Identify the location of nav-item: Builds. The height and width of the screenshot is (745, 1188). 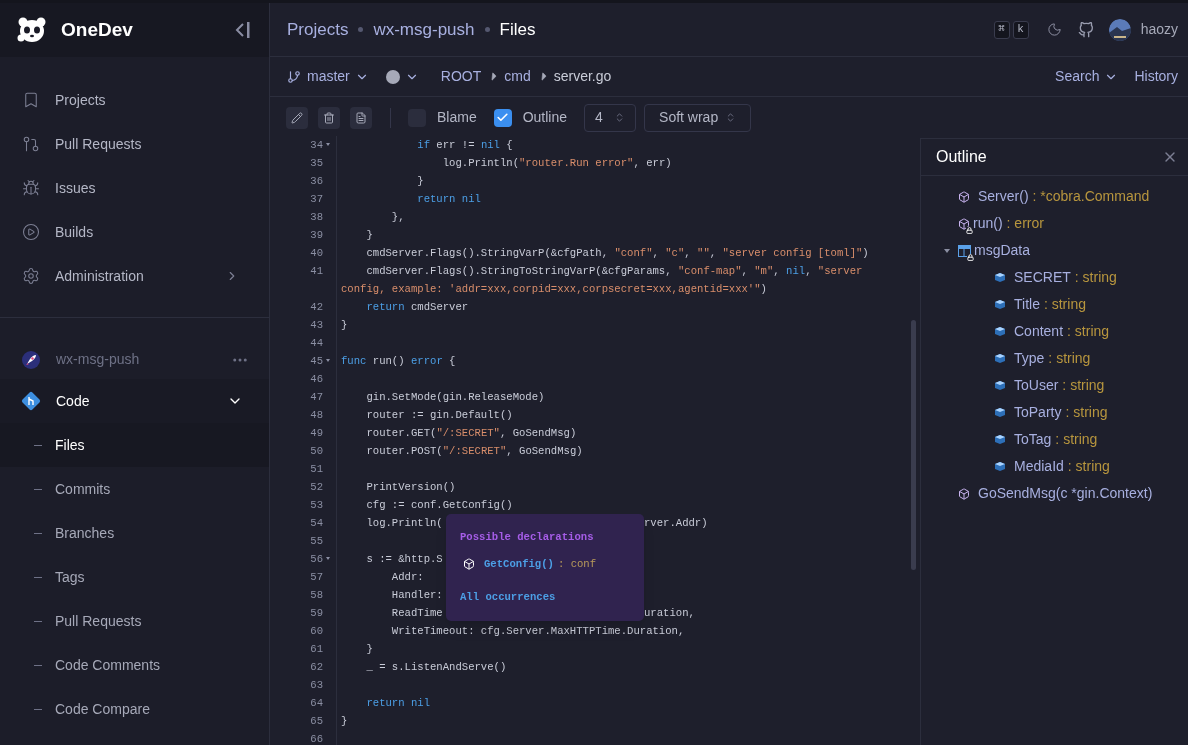
(134, 232).